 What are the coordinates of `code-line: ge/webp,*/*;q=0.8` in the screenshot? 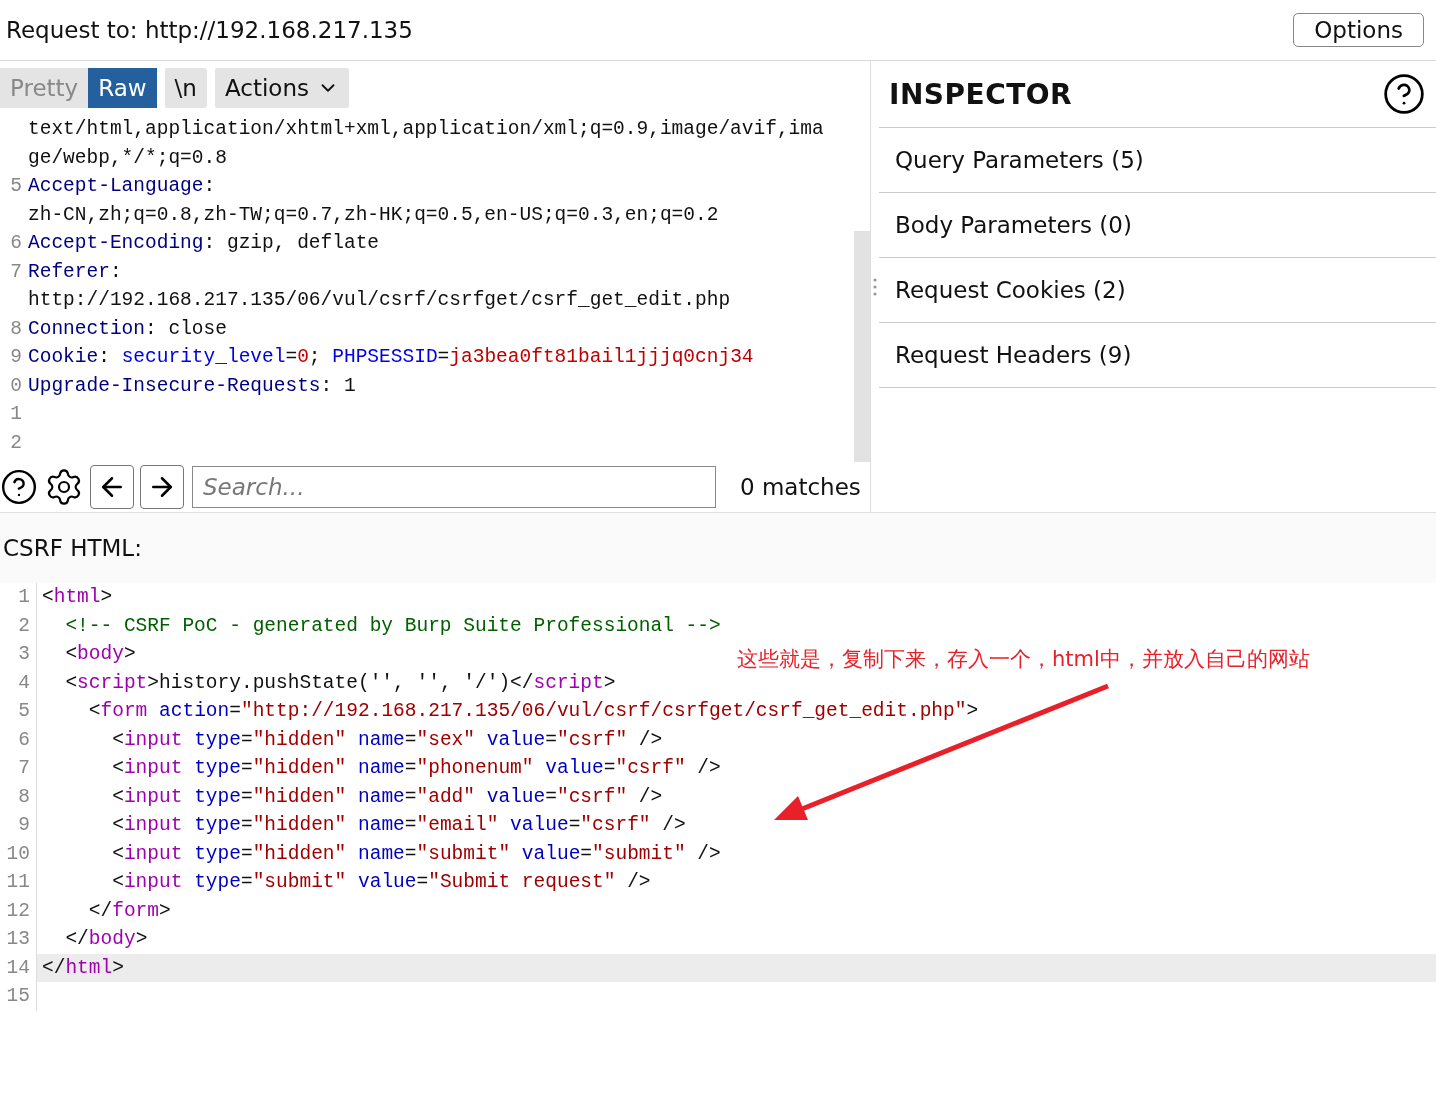 It's located at (127, 157).